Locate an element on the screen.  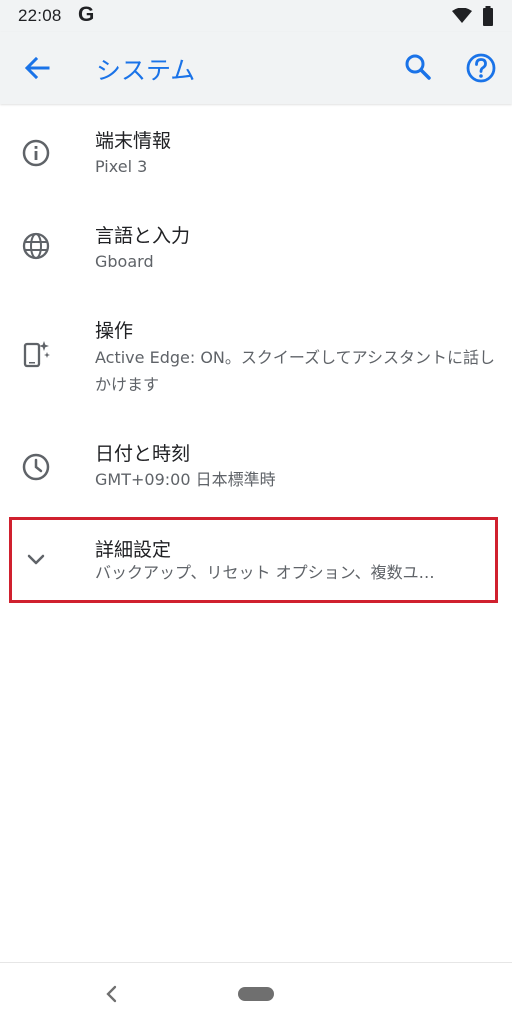
item-subtitle: Gboard is located at coordinates (124, 261).